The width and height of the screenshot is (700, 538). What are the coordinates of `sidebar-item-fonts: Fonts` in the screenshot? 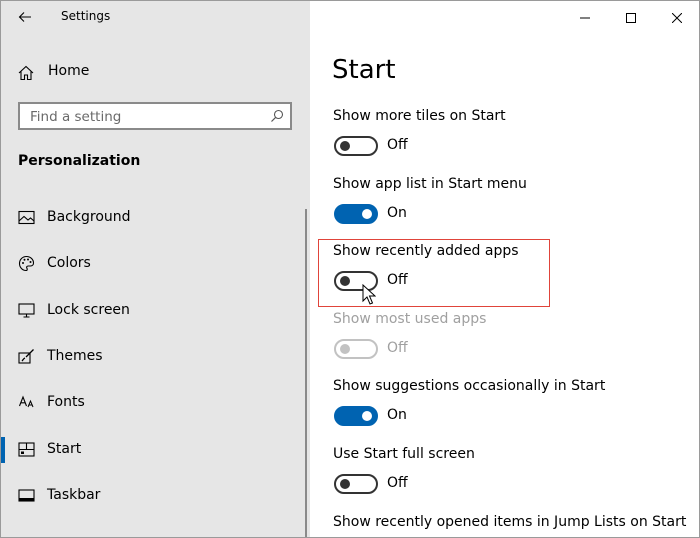 It's located at (155, 403).